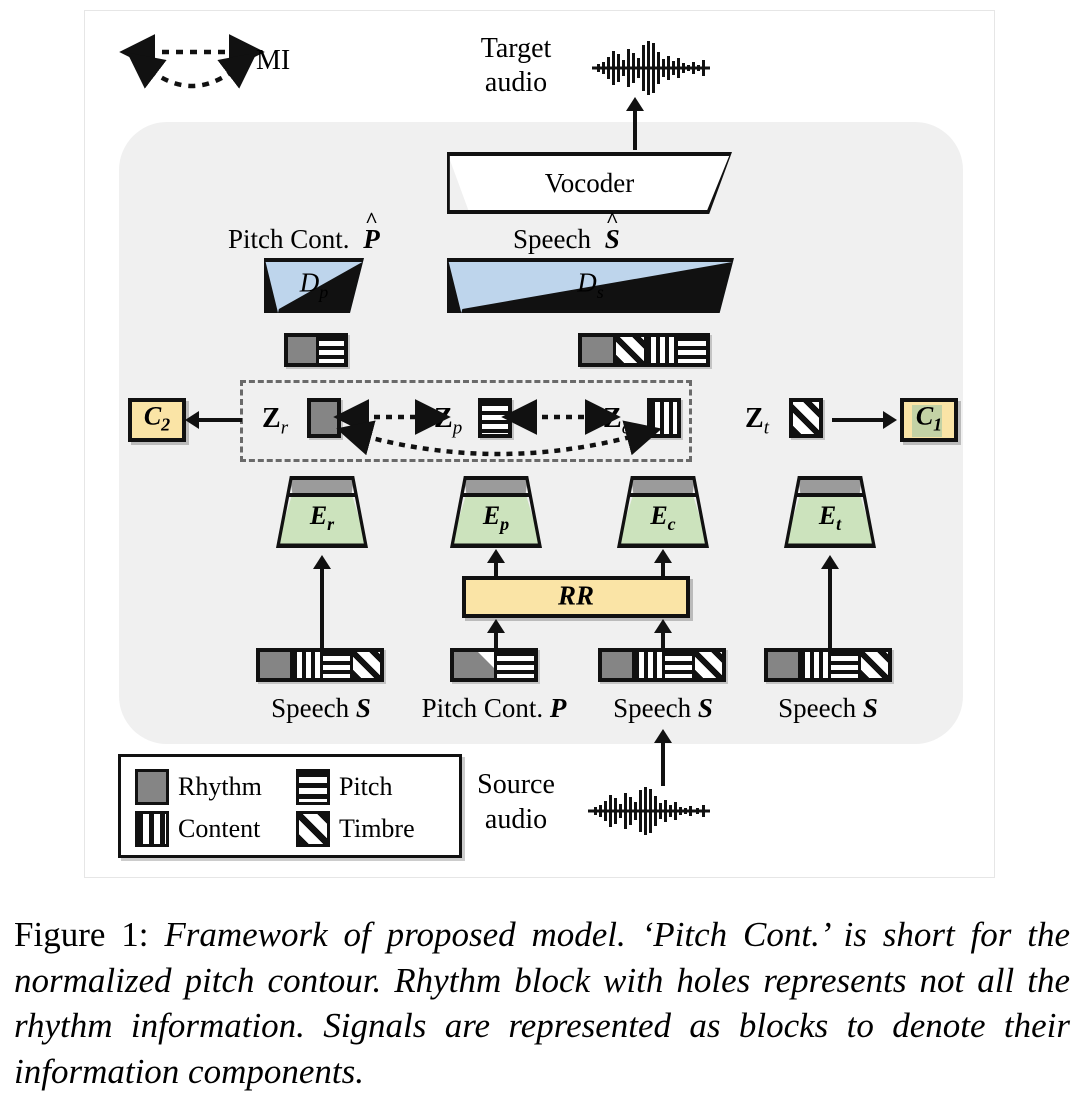 The image size is (1080, 1118). Describe the element at coordinates (192, 68) in the screenshot. I see `mi-arrow-icon` at that location.